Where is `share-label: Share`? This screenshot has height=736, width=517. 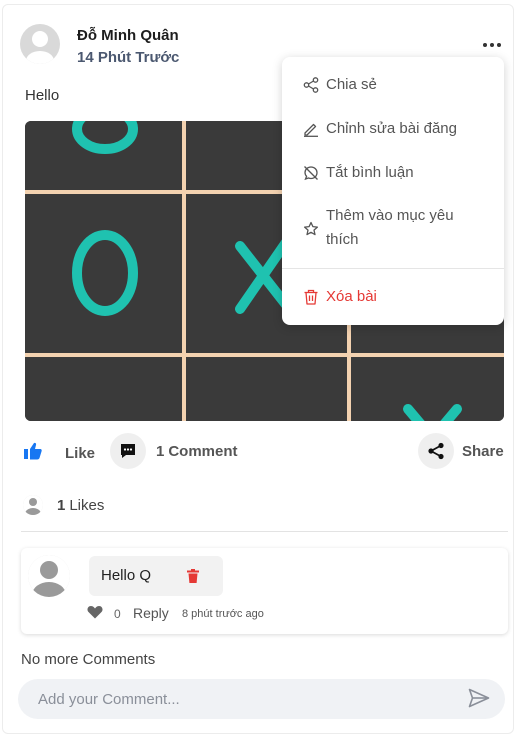
share-label: Share is located at coordinates (483, 451).